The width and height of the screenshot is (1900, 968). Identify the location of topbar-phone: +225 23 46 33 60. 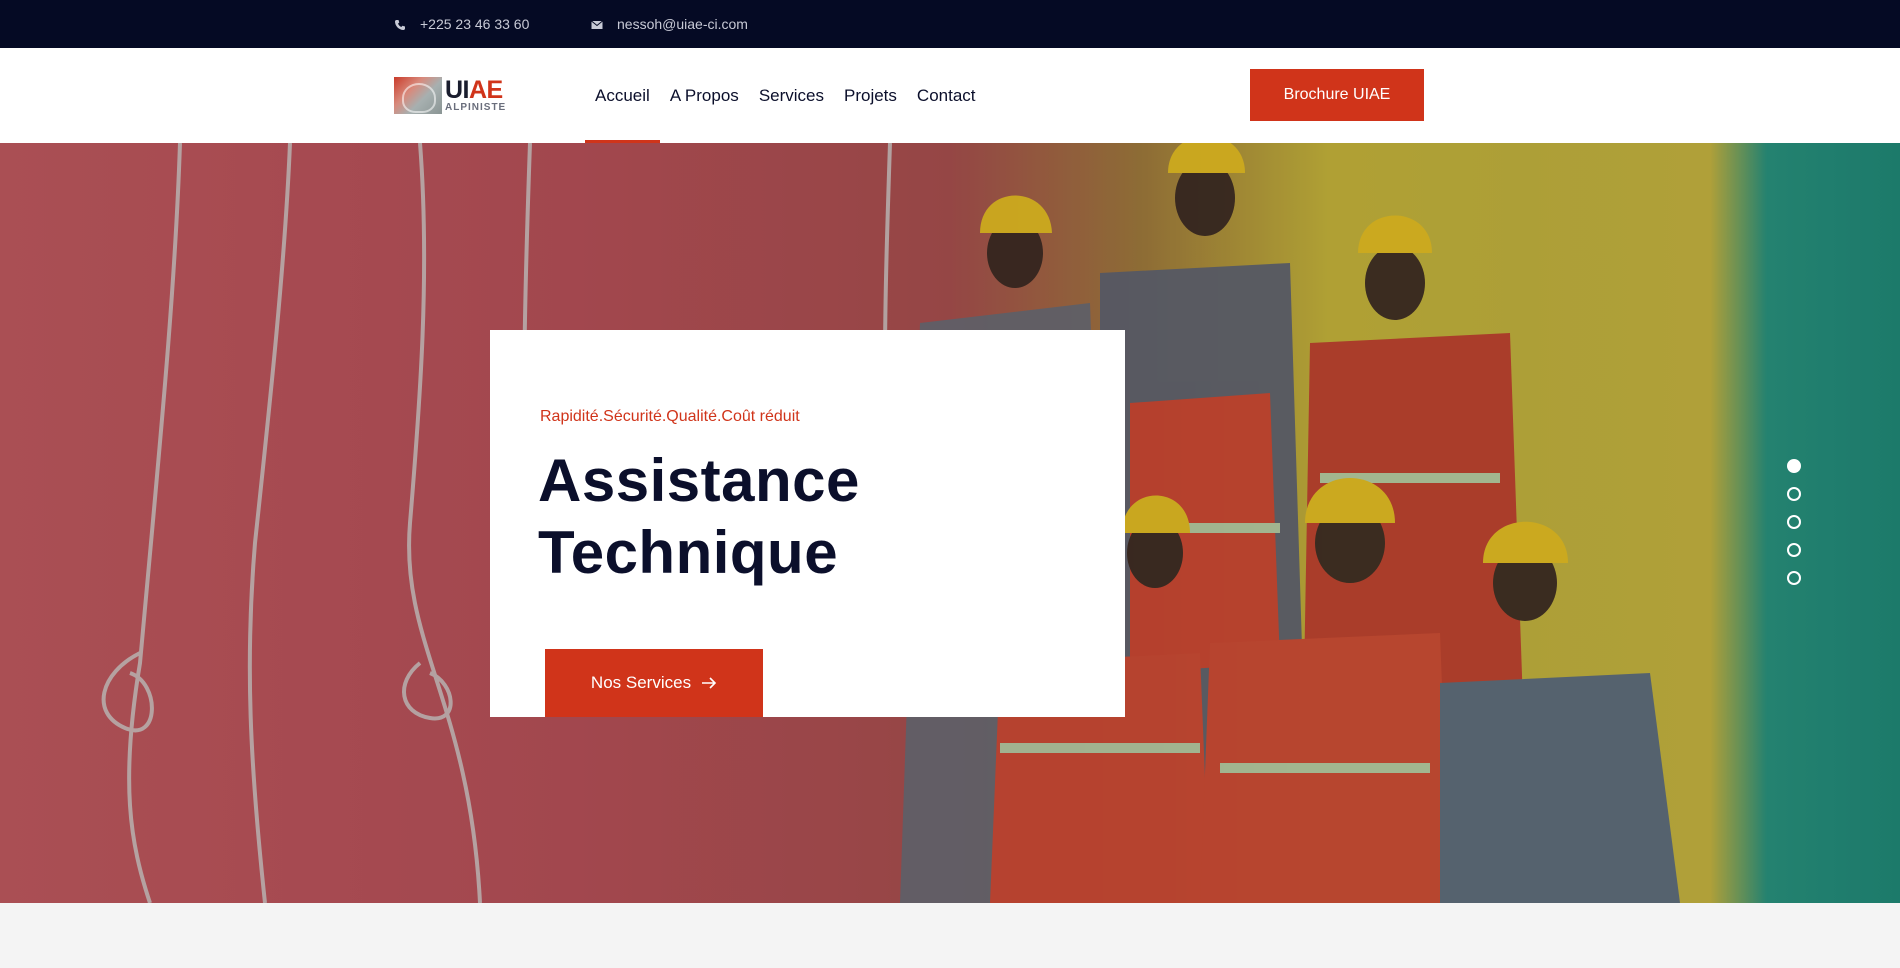
(461, 24).